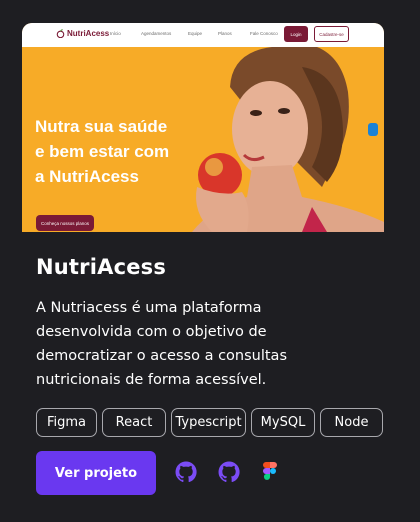  Describe the element at coordinates (102, 151) in the screenshot. I see `hero-headline-line: e bem estar com` at that location.